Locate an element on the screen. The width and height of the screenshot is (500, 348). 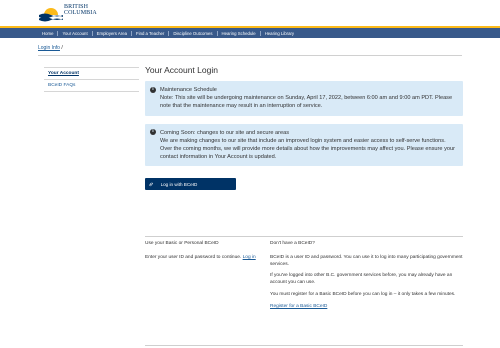
nav-your-account: Your Account is located at coordinates (75, 33).